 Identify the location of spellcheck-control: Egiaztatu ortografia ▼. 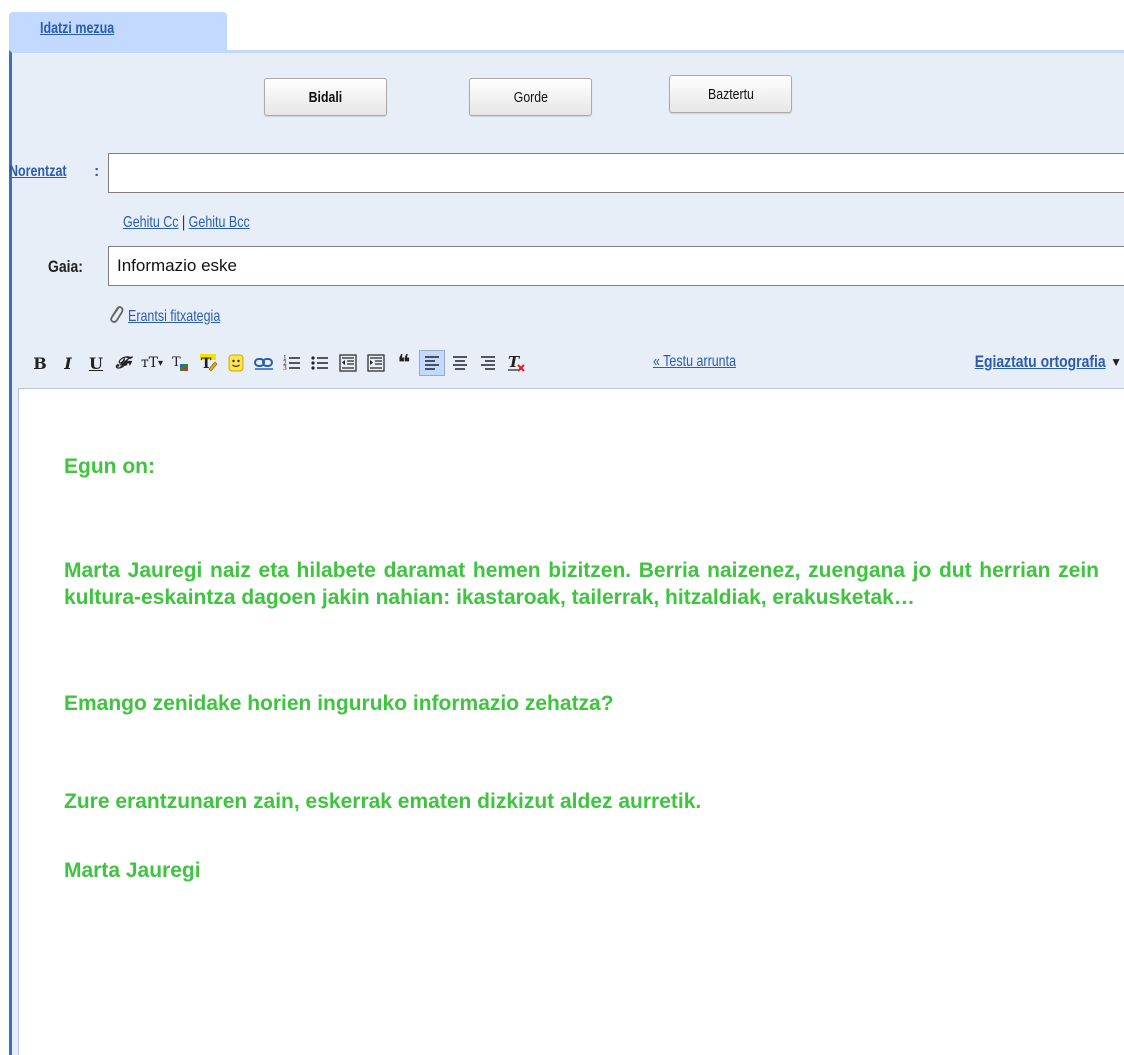
(1034, 362).